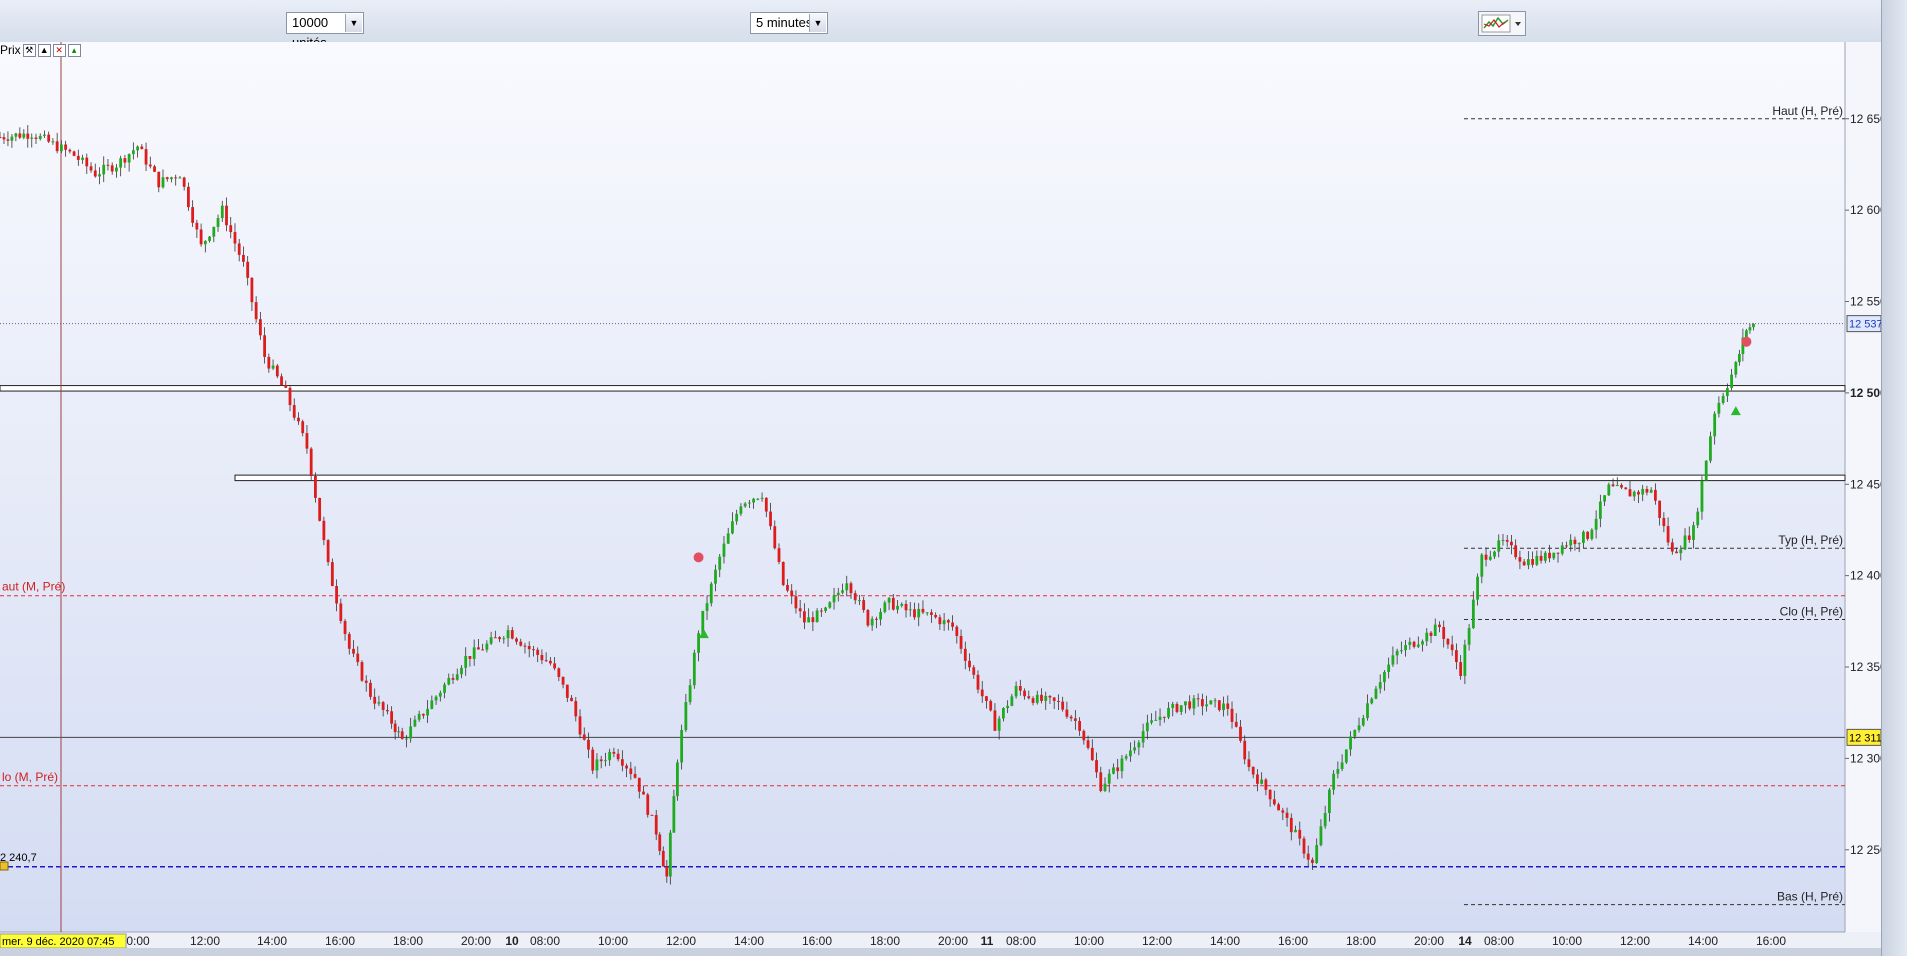 The height and width of the screenshot is (956, 1907). Describe the element at coordinates (44, 50) in the screenshot. I see `bell-icon: ▲` at that location.